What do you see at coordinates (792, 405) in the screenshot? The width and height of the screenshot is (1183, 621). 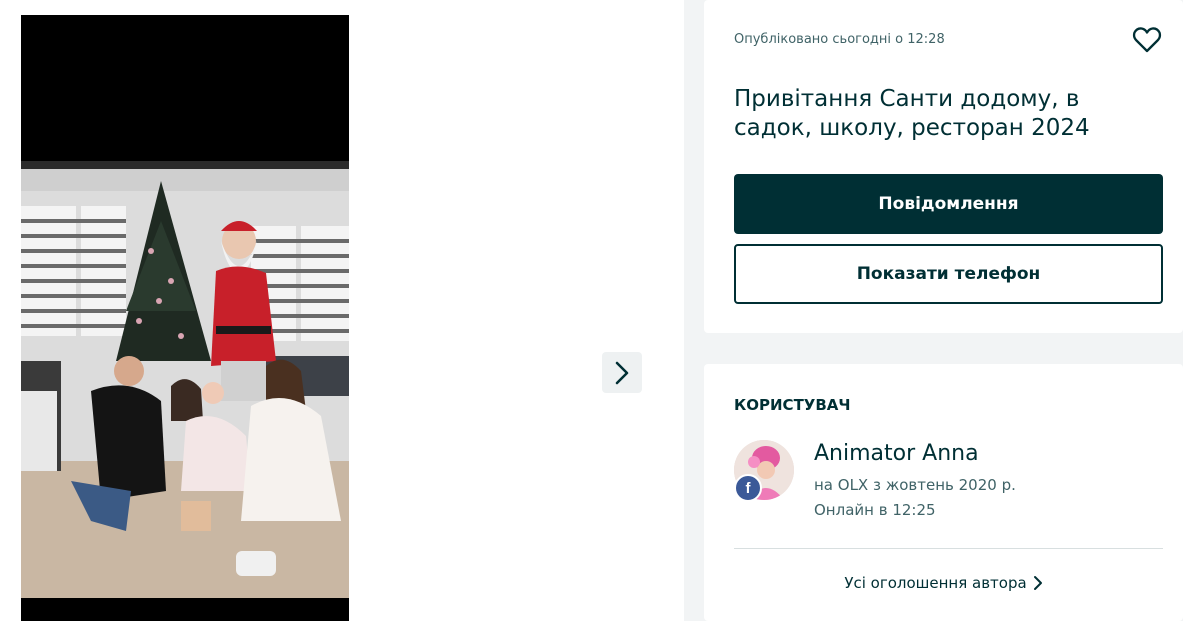 I see `user-heading: КОРИСТУВАЧ` at bounding box center [792, 405].